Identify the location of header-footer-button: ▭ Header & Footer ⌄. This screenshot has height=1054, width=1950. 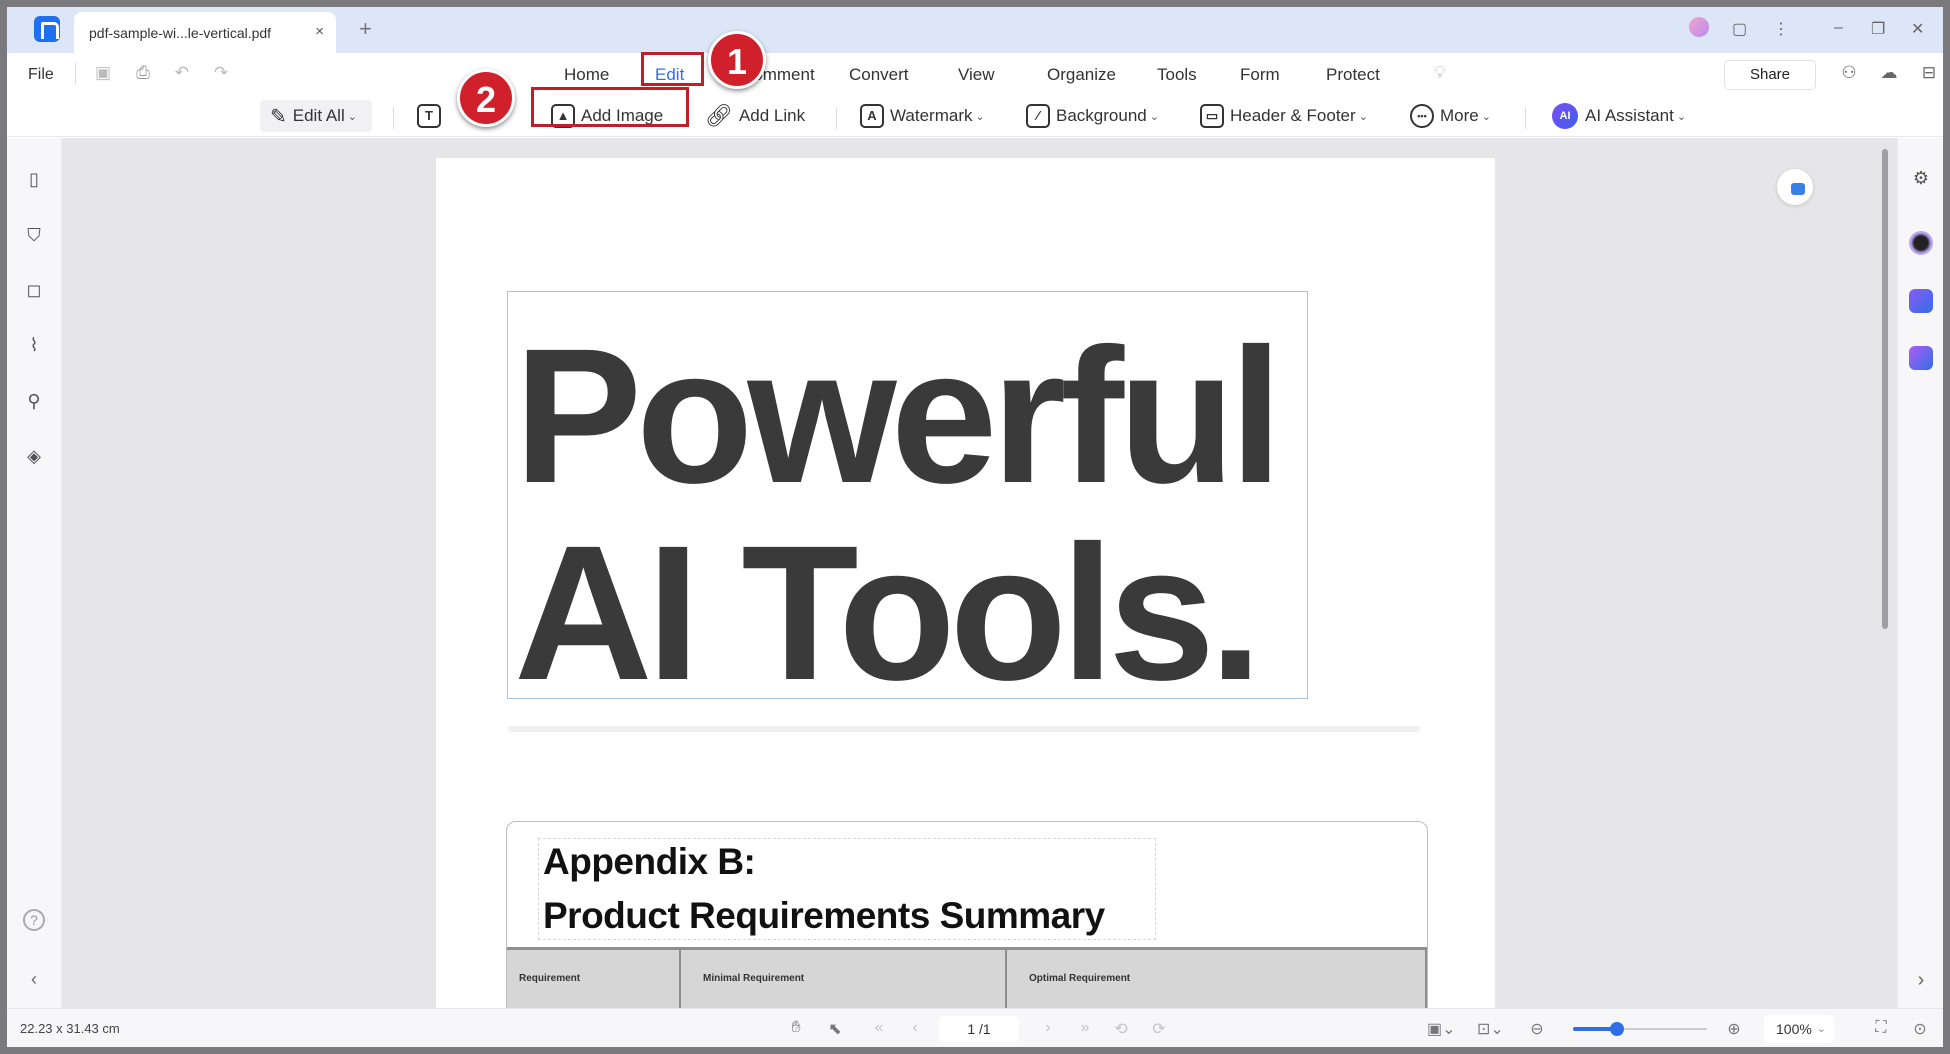
(1284, 116).